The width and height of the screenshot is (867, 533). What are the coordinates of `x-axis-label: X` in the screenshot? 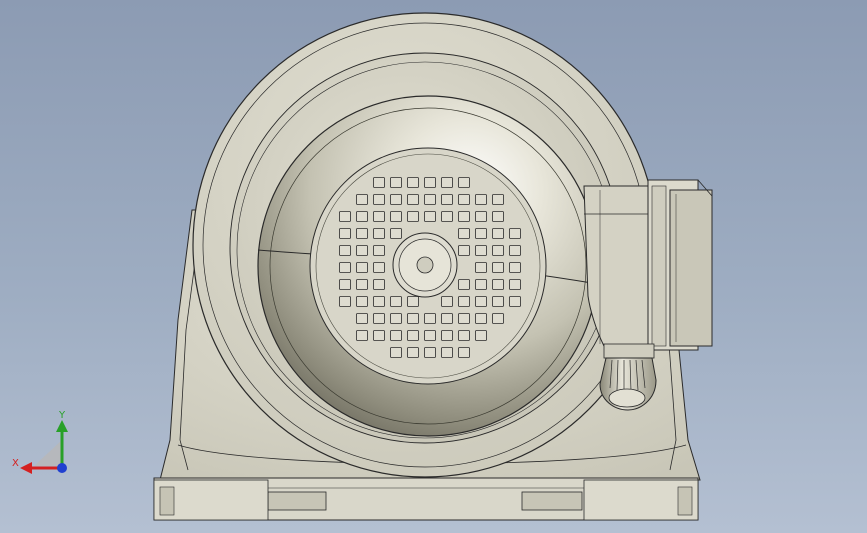 It's located at (15, 463).